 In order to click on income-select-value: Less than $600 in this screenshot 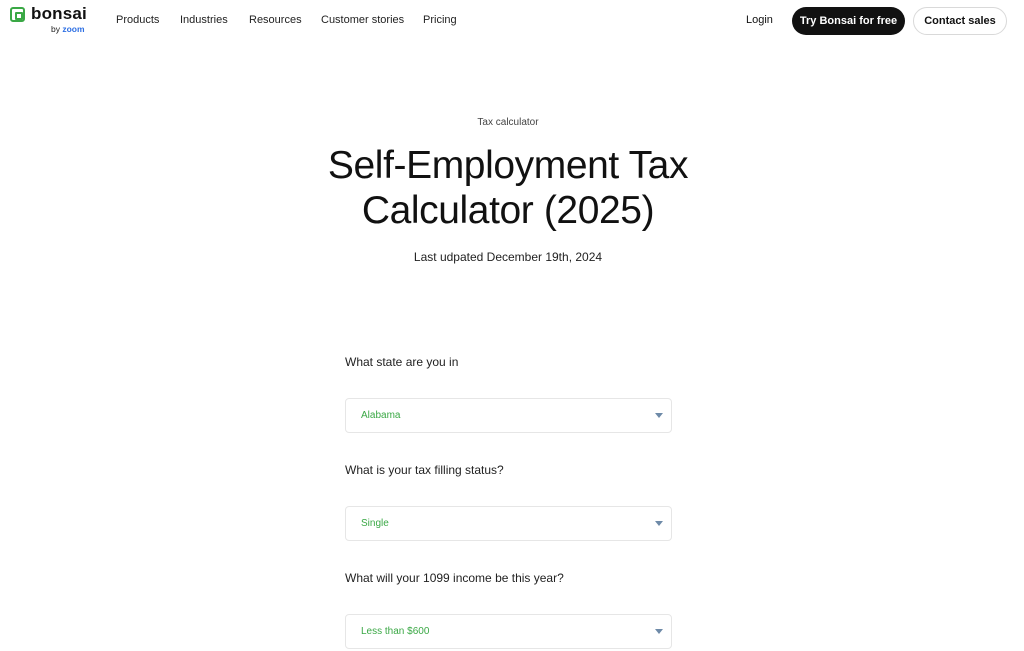, I will do `click(395, 631)`.